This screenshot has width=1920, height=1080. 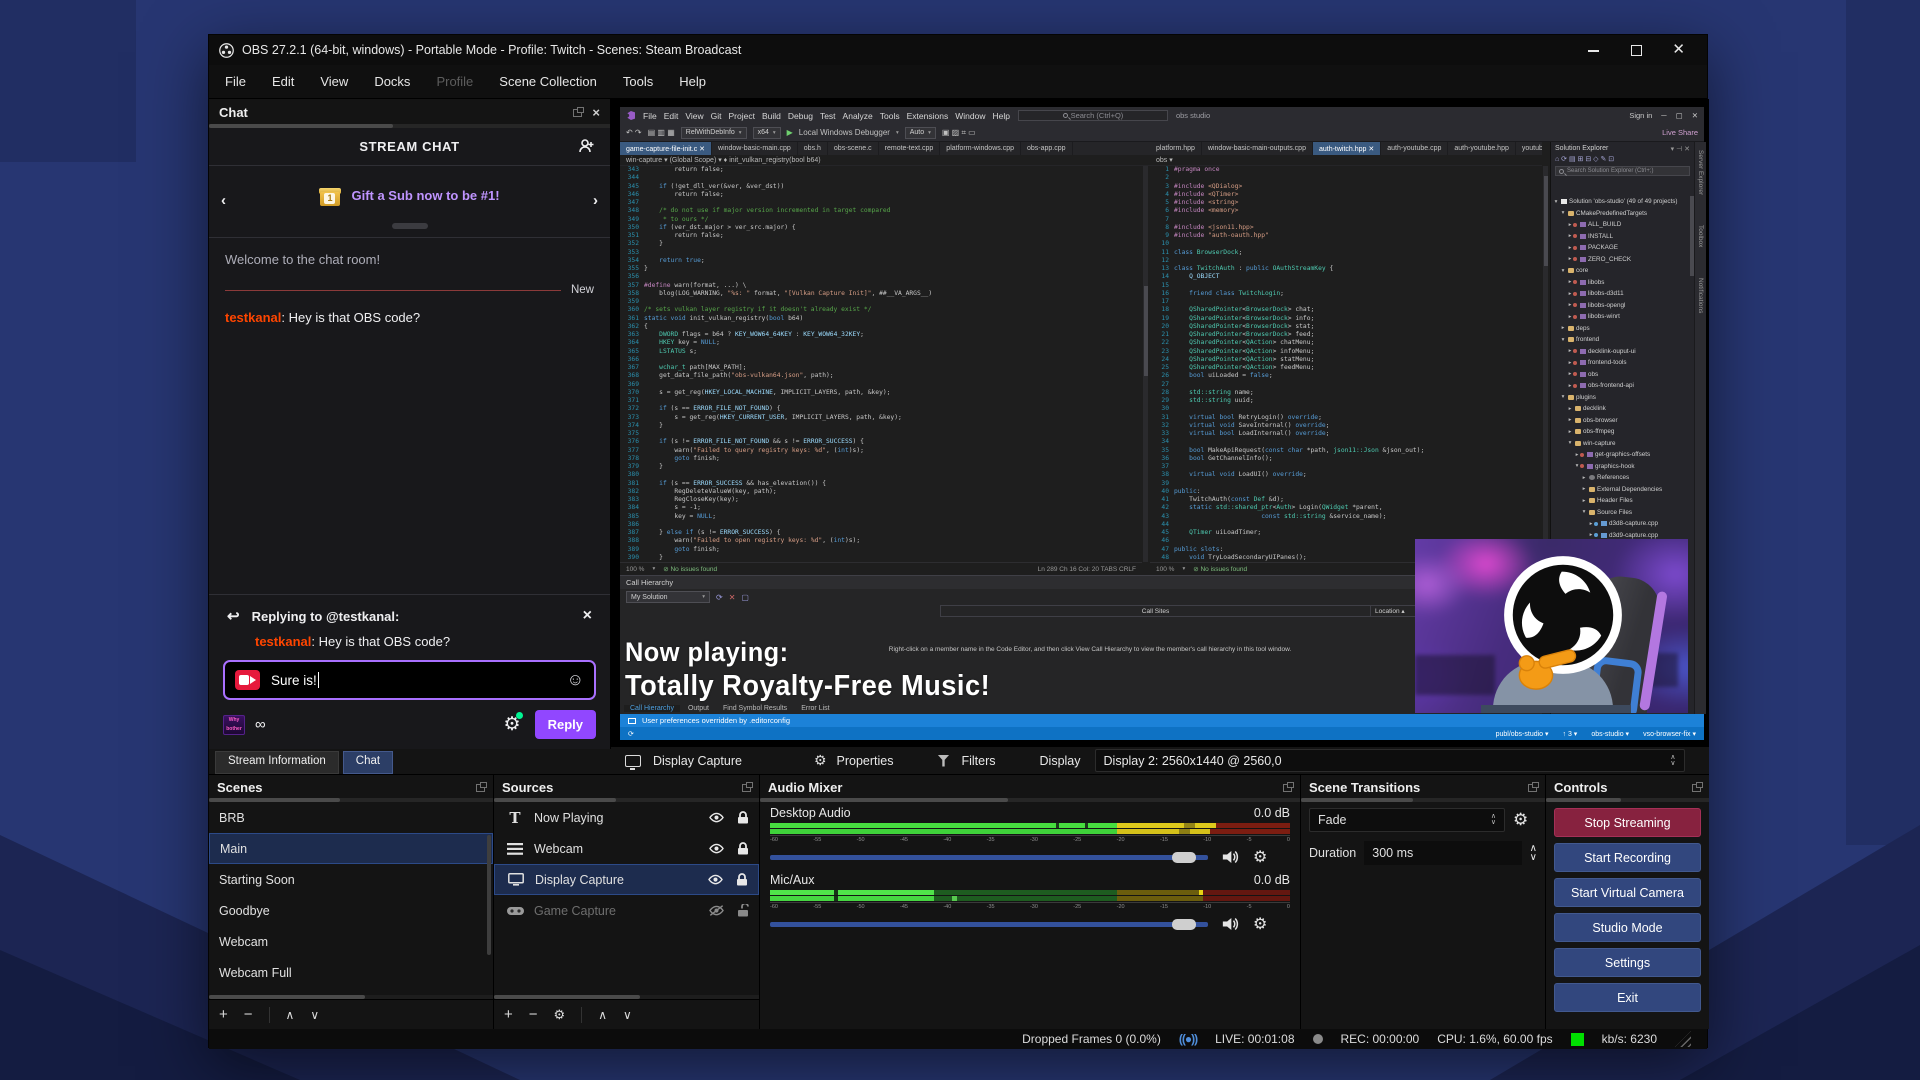 What do you see at coordinates (1683, 1039) in the screenshot?
I see `resize-grip` at bounding box center [1683, 1039].